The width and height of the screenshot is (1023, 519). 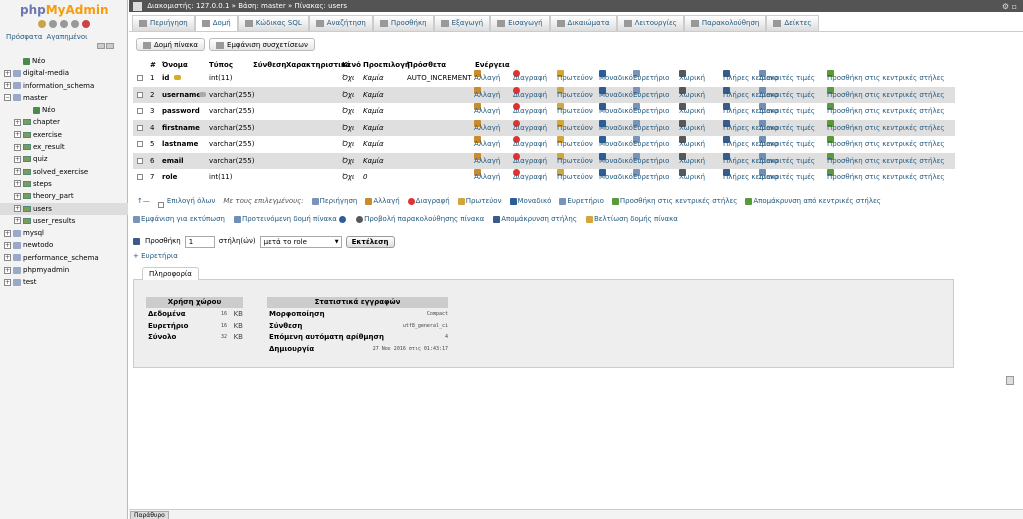 What do you see at coordinates (674, 201) in the screenshot?
I see `bulk-add-central: Προσθήκη στις κεντρικές στήλες` at bounding box center [674, 201].